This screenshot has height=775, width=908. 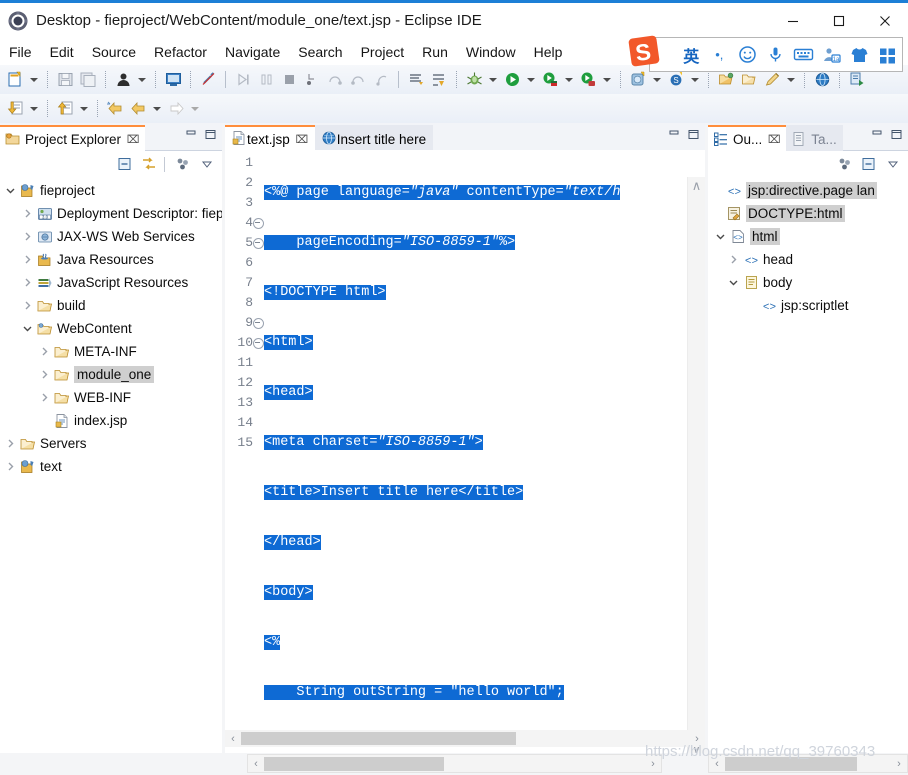 What do you see at coordinates (647, 52) in the screenshot?
I see `sogou-logo-icon: S` at bounding box center [647, 52].